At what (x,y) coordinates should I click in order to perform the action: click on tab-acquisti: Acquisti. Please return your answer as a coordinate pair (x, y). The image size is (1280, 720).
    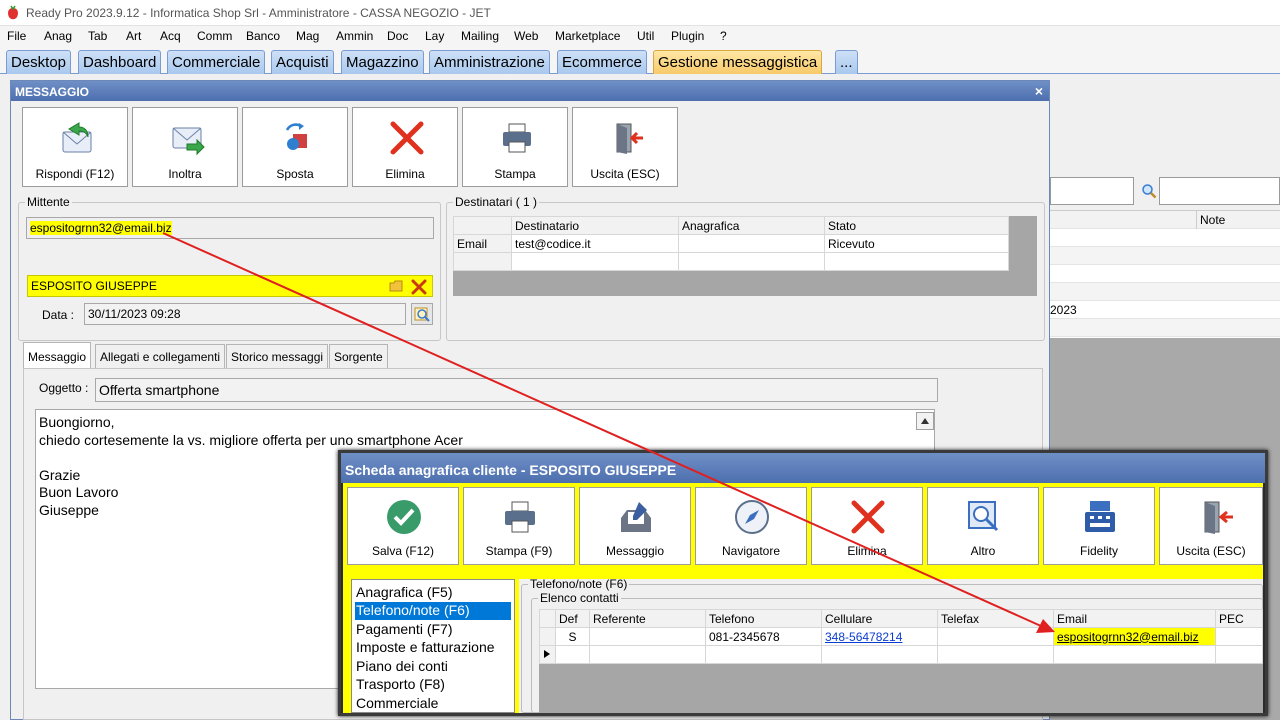
    Looking at the image, I should click on (302, 62).